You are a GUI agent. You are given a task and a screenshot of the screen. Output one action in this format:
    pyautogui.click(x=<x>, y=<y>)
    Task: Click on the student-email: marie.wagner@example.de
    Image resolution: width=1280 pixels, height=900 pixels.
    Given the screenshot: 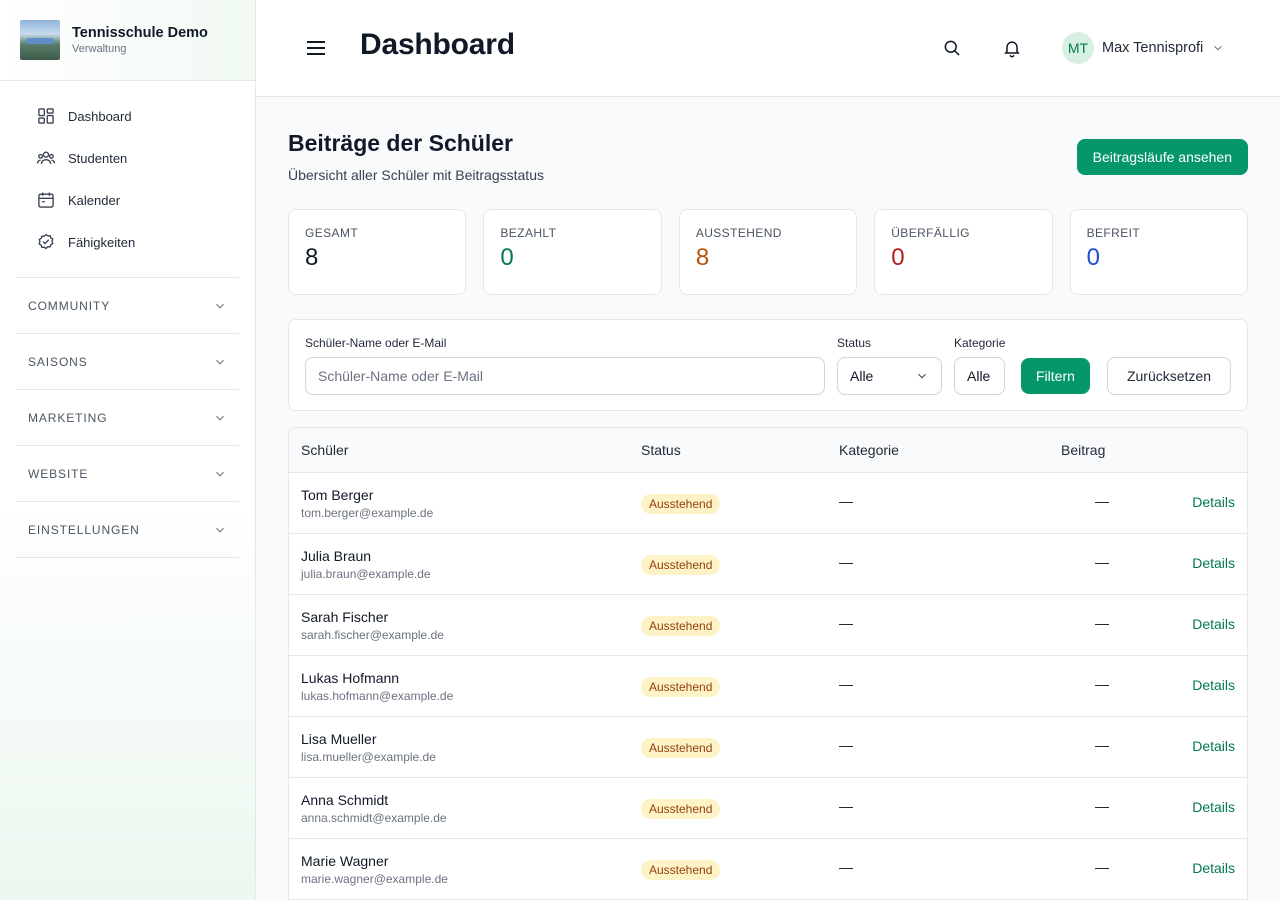 What is the action you would take?
    pyautogui.click(x=374, y=879)
    